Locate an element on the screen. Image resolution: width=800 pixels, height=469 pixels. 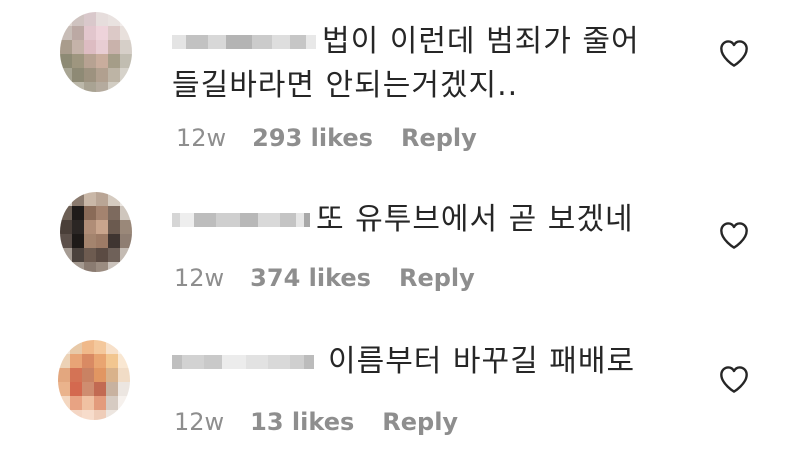
comment-body: 이름부터 바꾸길 패배로 is located at coordinates (403, 362).